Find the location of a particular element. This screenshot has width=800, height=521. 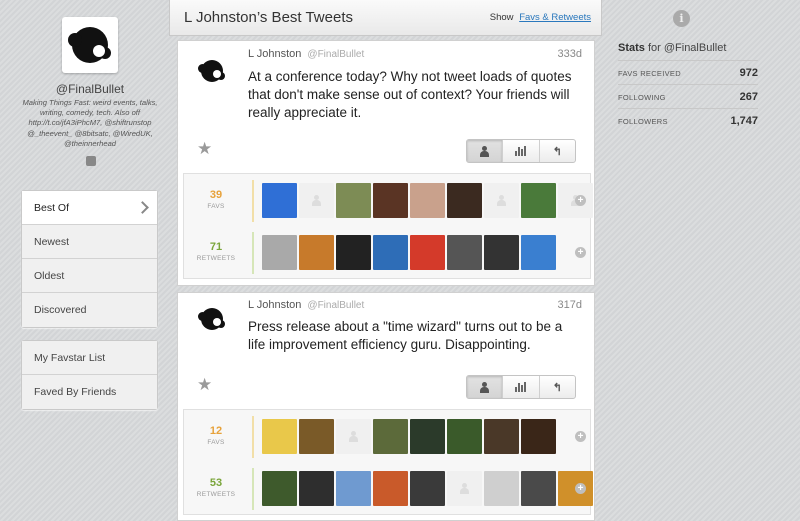

profile-avatar is located at coordinates (90, 45).